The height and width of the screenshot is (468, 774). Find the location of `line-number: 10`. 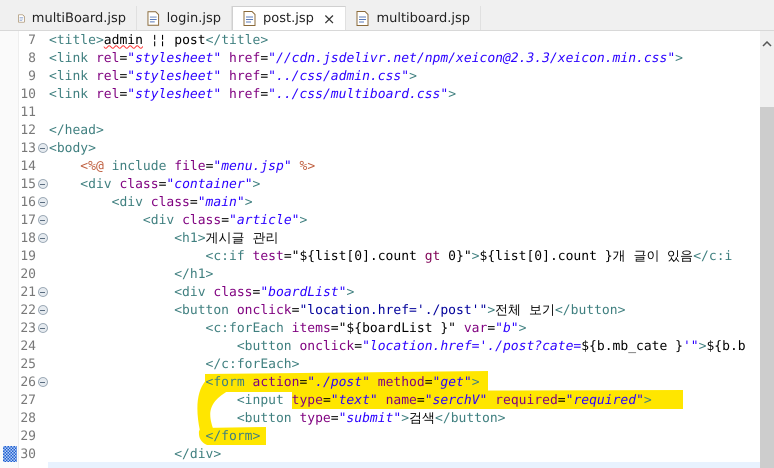

line-number: 10 is located at coordinates (27, 94).